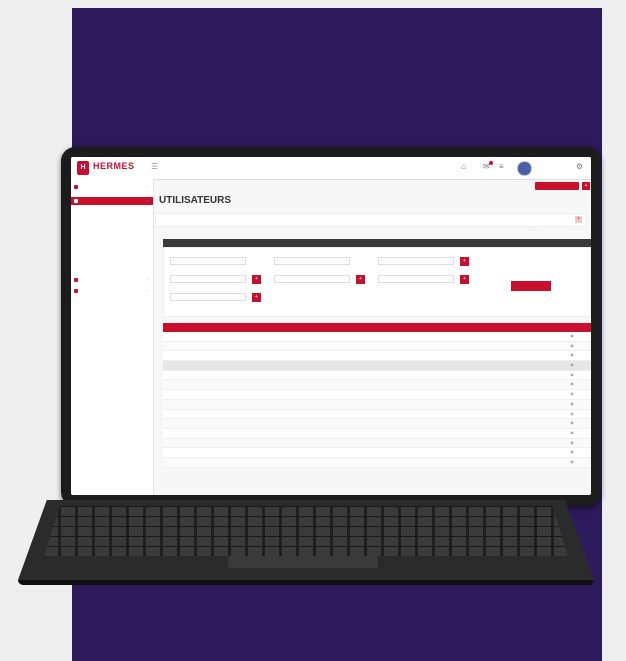 This screenshot has height=661, width=626. What do you see at coordinates (586, 186) in the screenshot?
I see `toolbar-square-button: +` at bounding box center [586, 186].